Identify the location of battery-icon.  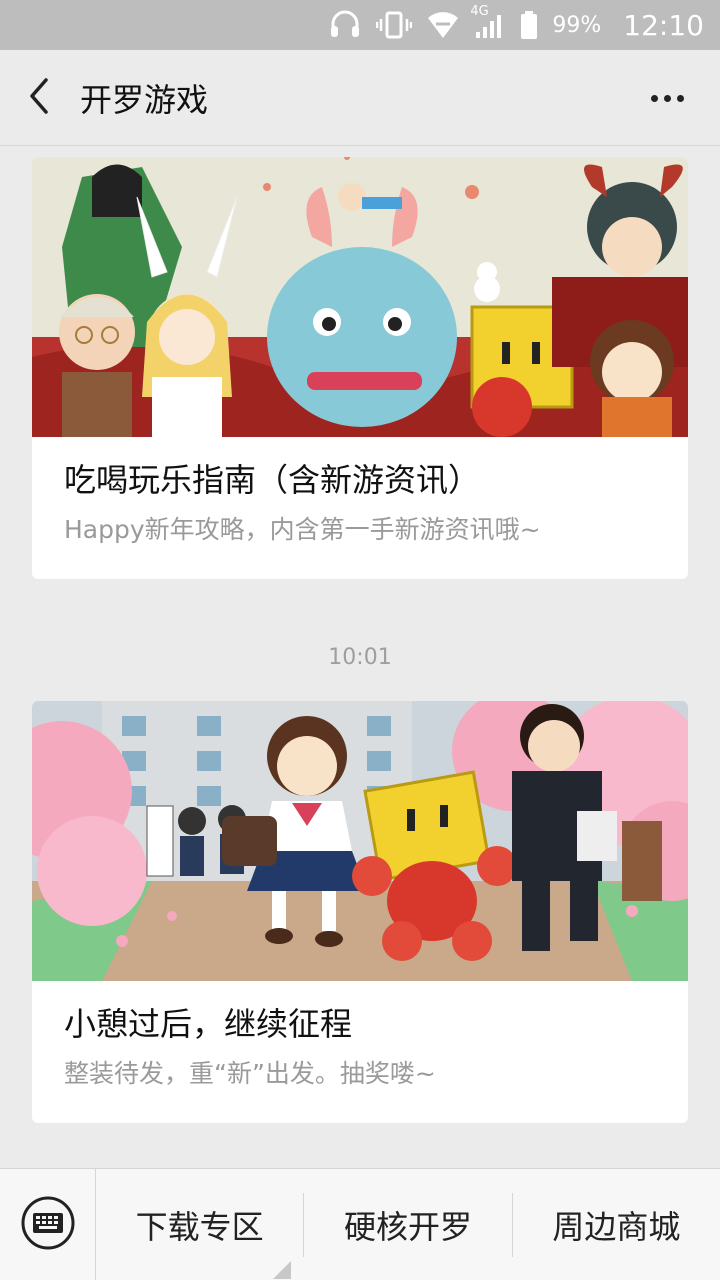
(529, 25).